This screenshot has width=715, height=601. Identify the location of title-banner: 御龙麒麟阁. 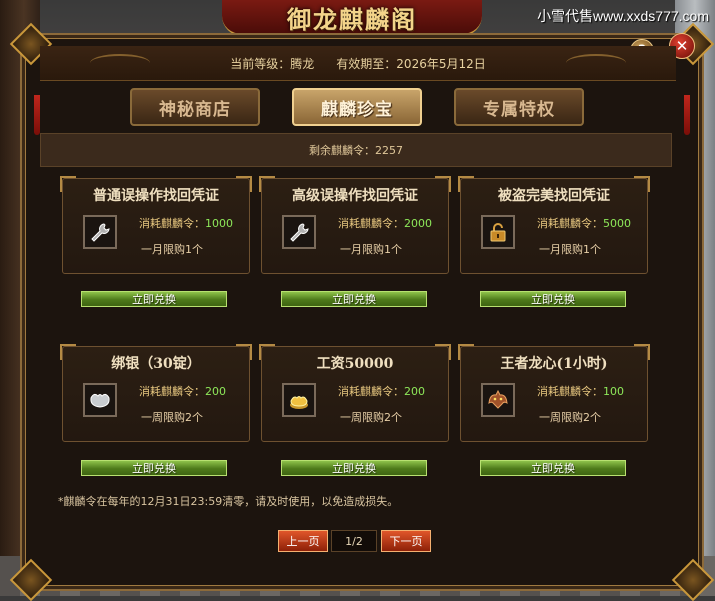
(352, 18).